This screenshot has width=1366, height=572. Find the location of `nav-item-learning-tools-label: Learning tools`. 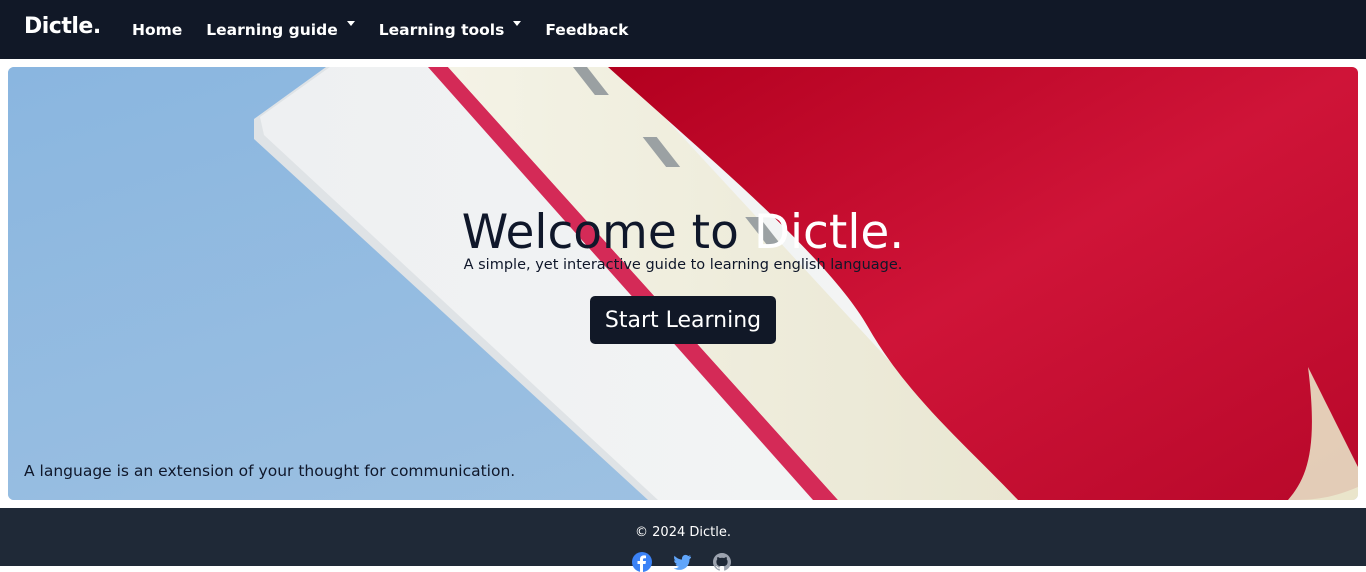

nav-item-learning-tools-label: Learning tools is located at coordinates (441, 29).